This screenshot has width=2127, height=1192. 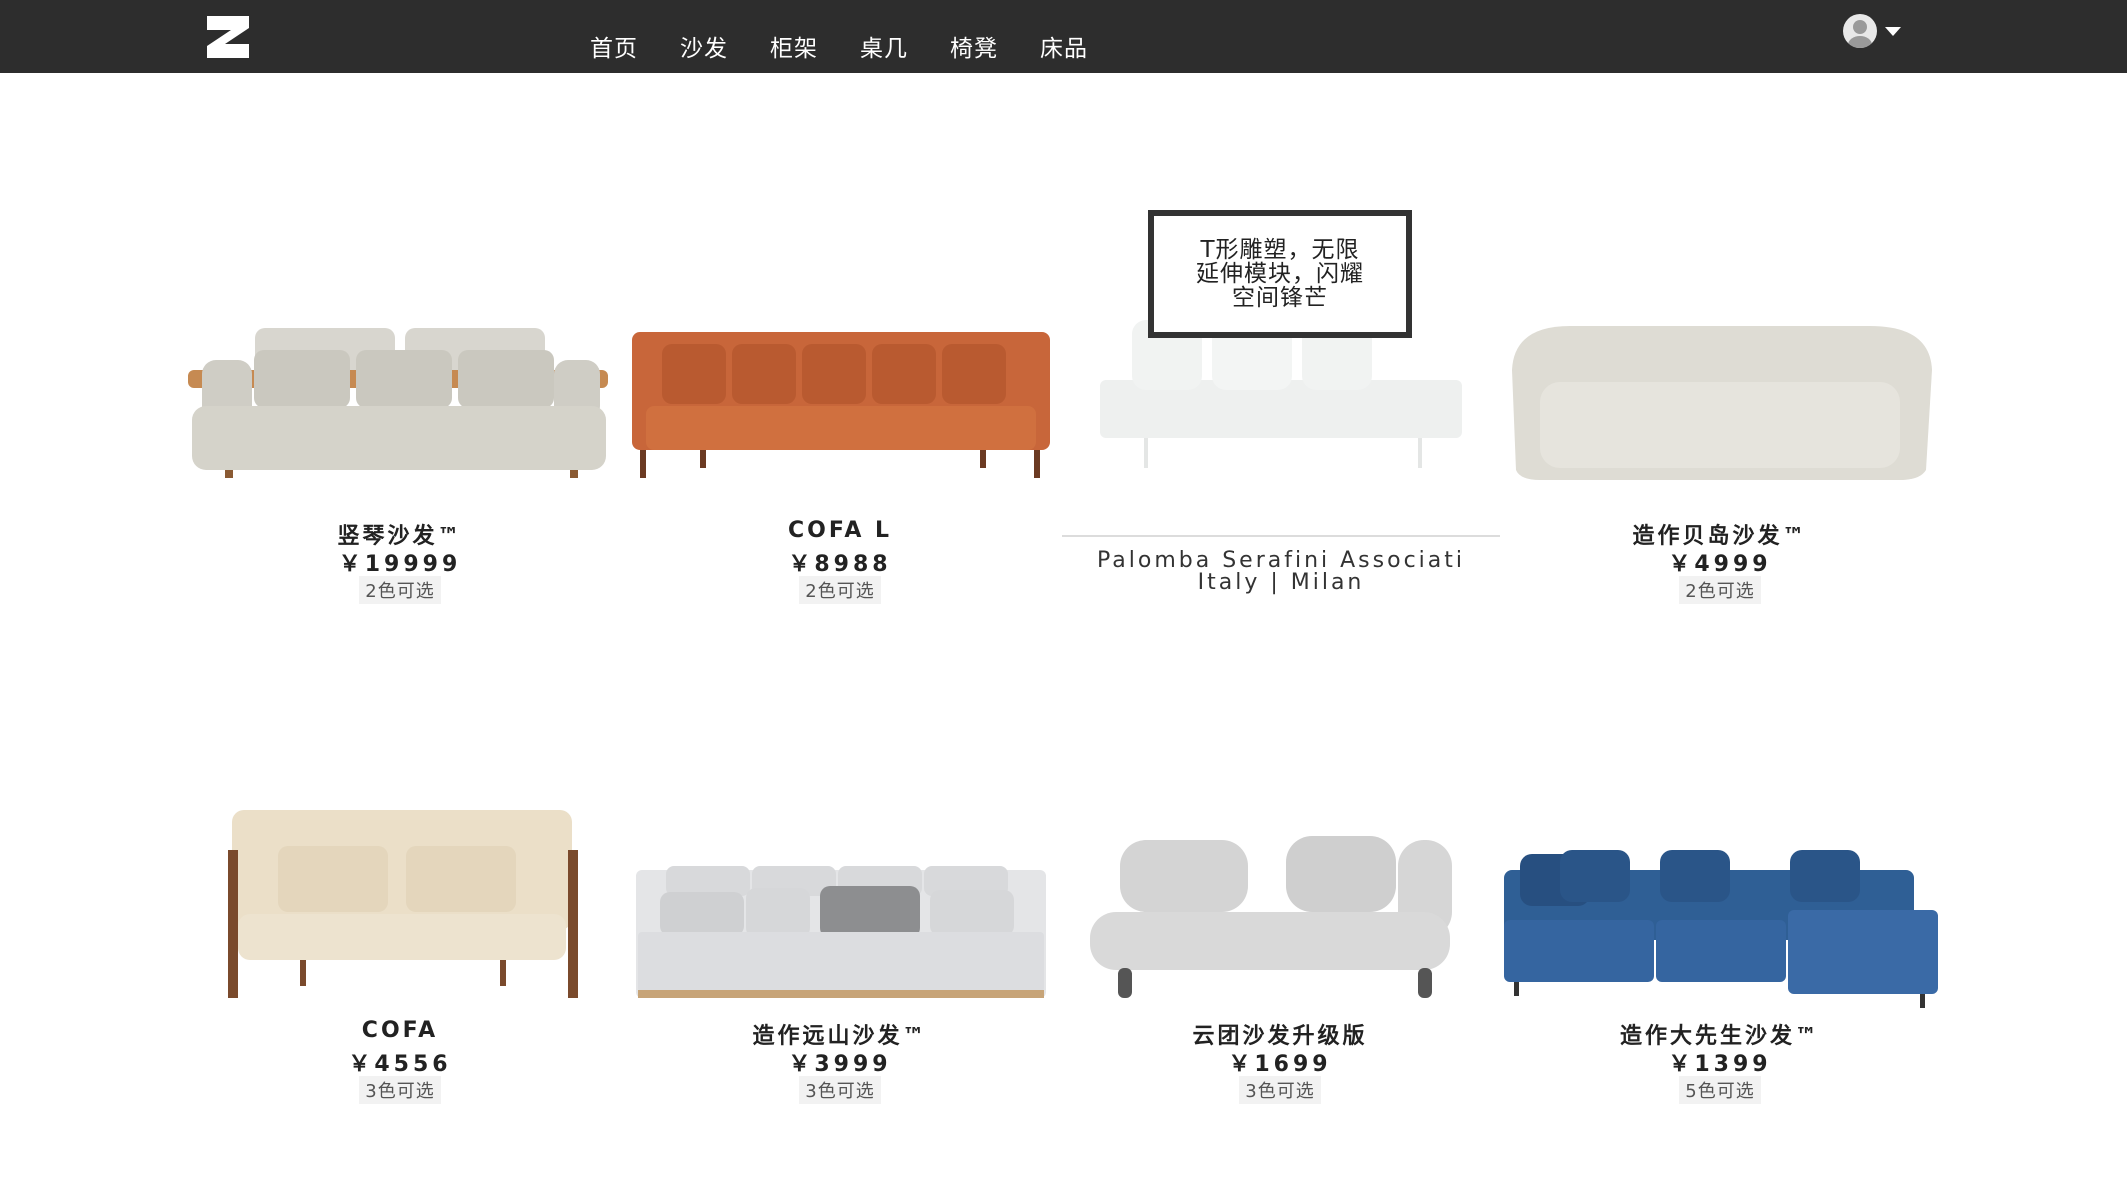 I want to click on designer-credit: Palomba Serafini Associati Italy | Milan, so click(x=1281, y=572).